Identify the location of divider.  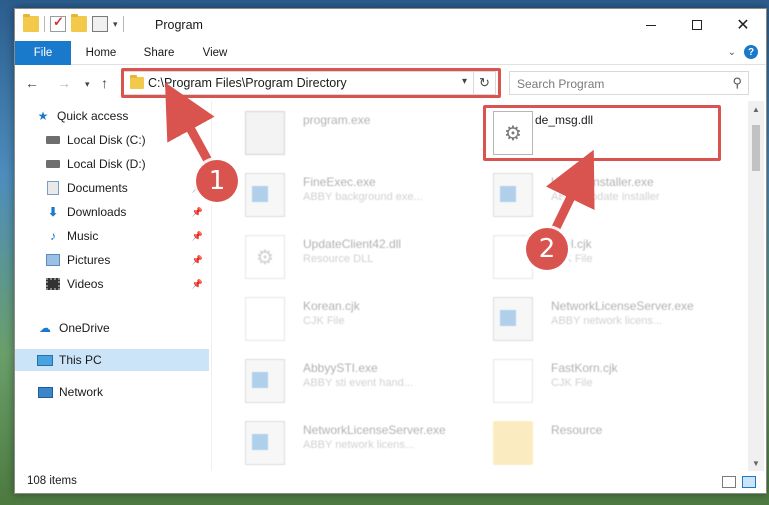
(44, 24).